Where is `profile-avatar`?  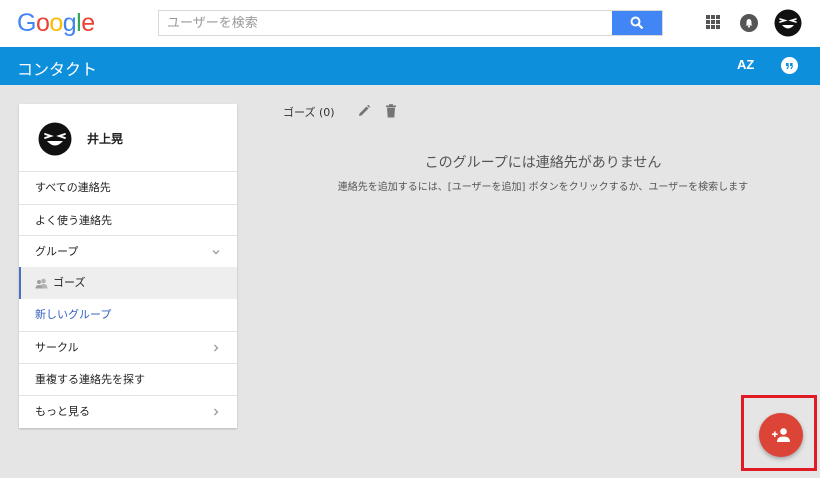 profile-avatar is located at coordinates (55, 139).